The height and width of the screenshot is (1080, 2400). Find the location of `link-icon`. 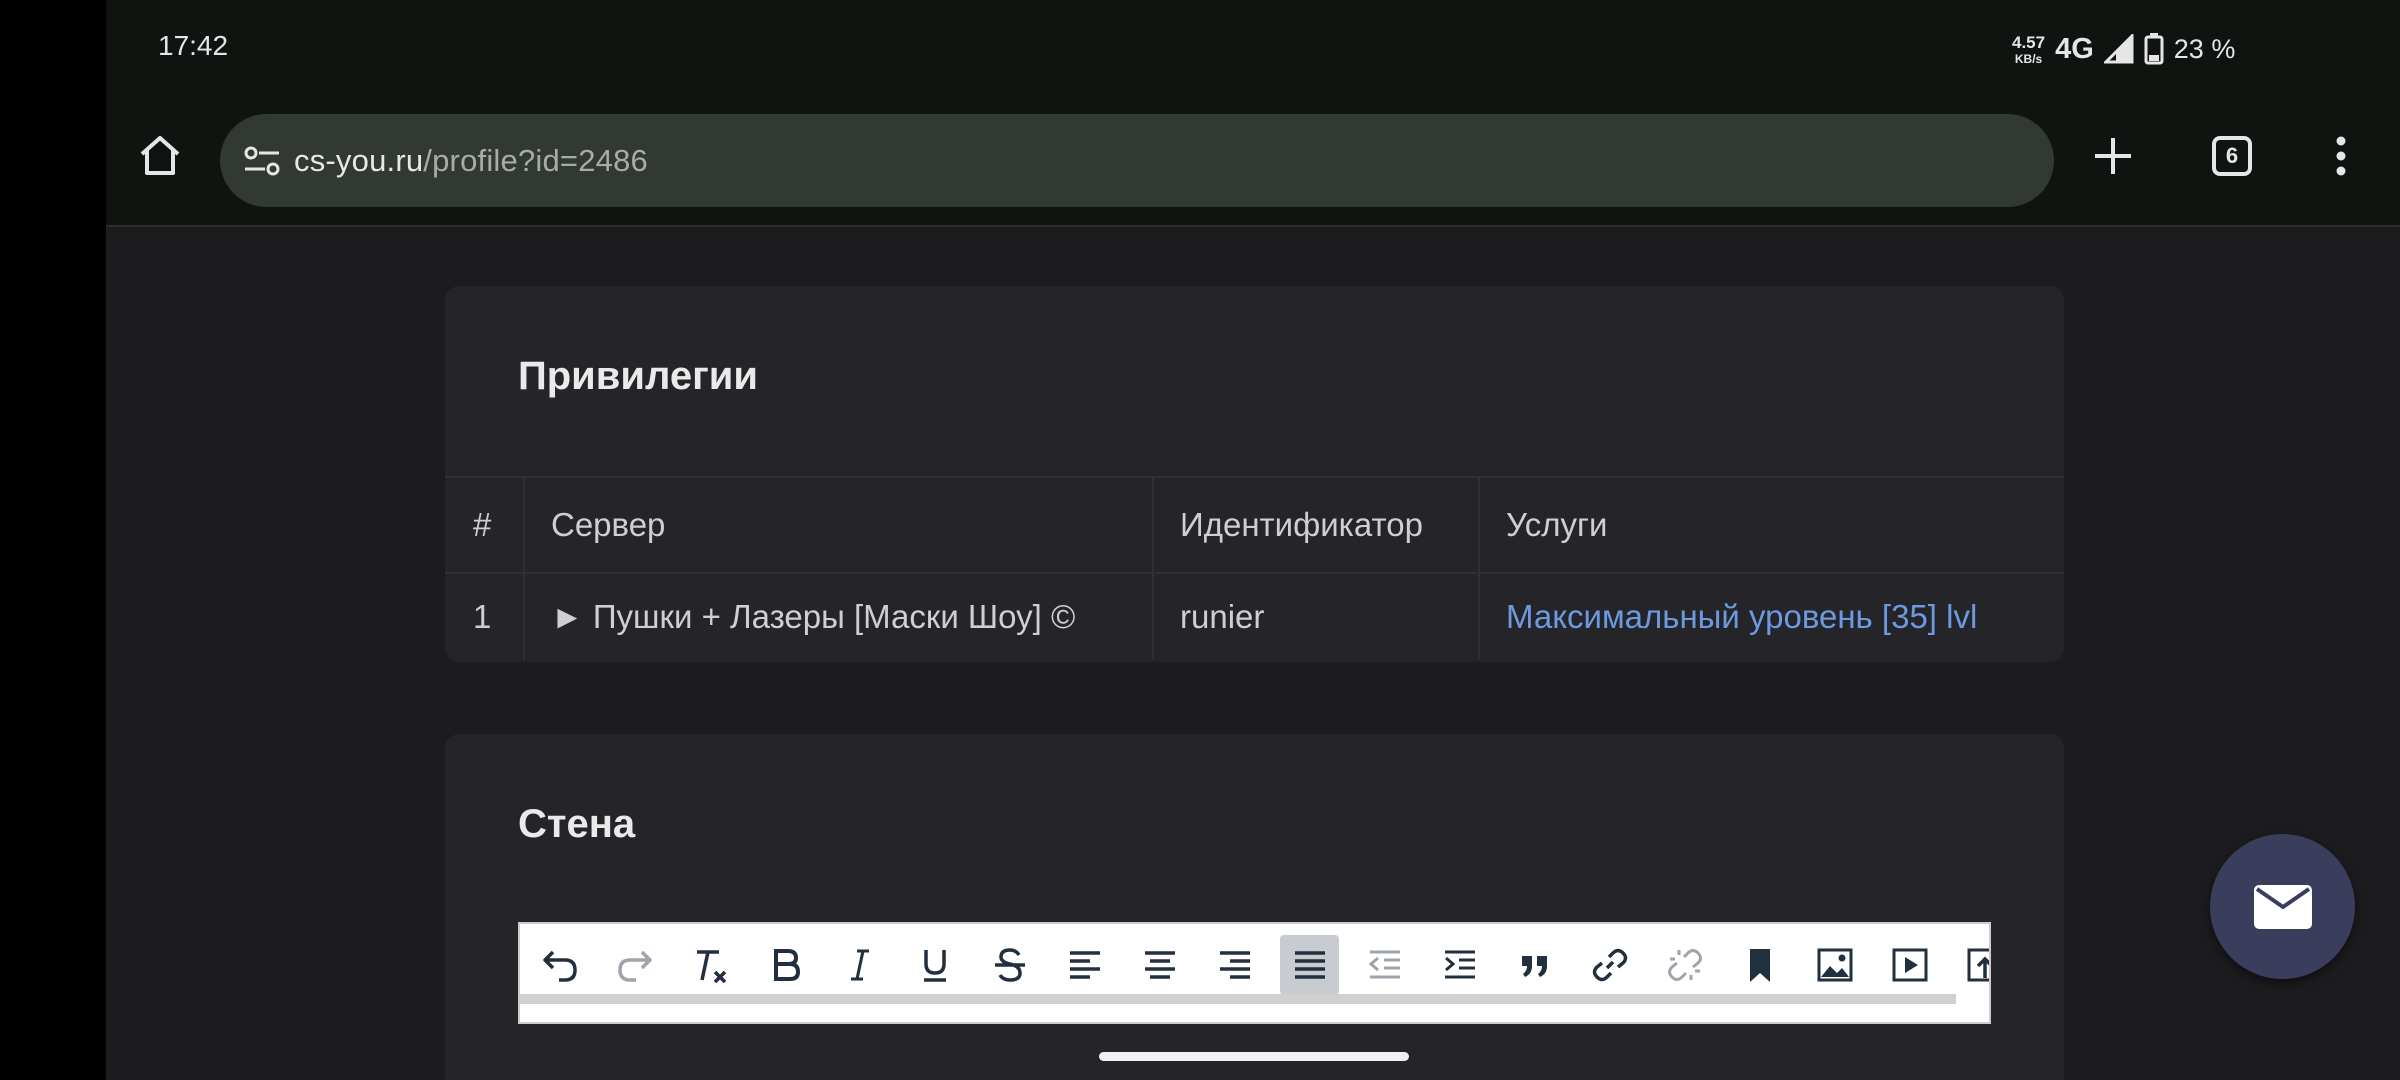

link-icon is located at coordinates (1609, 965).